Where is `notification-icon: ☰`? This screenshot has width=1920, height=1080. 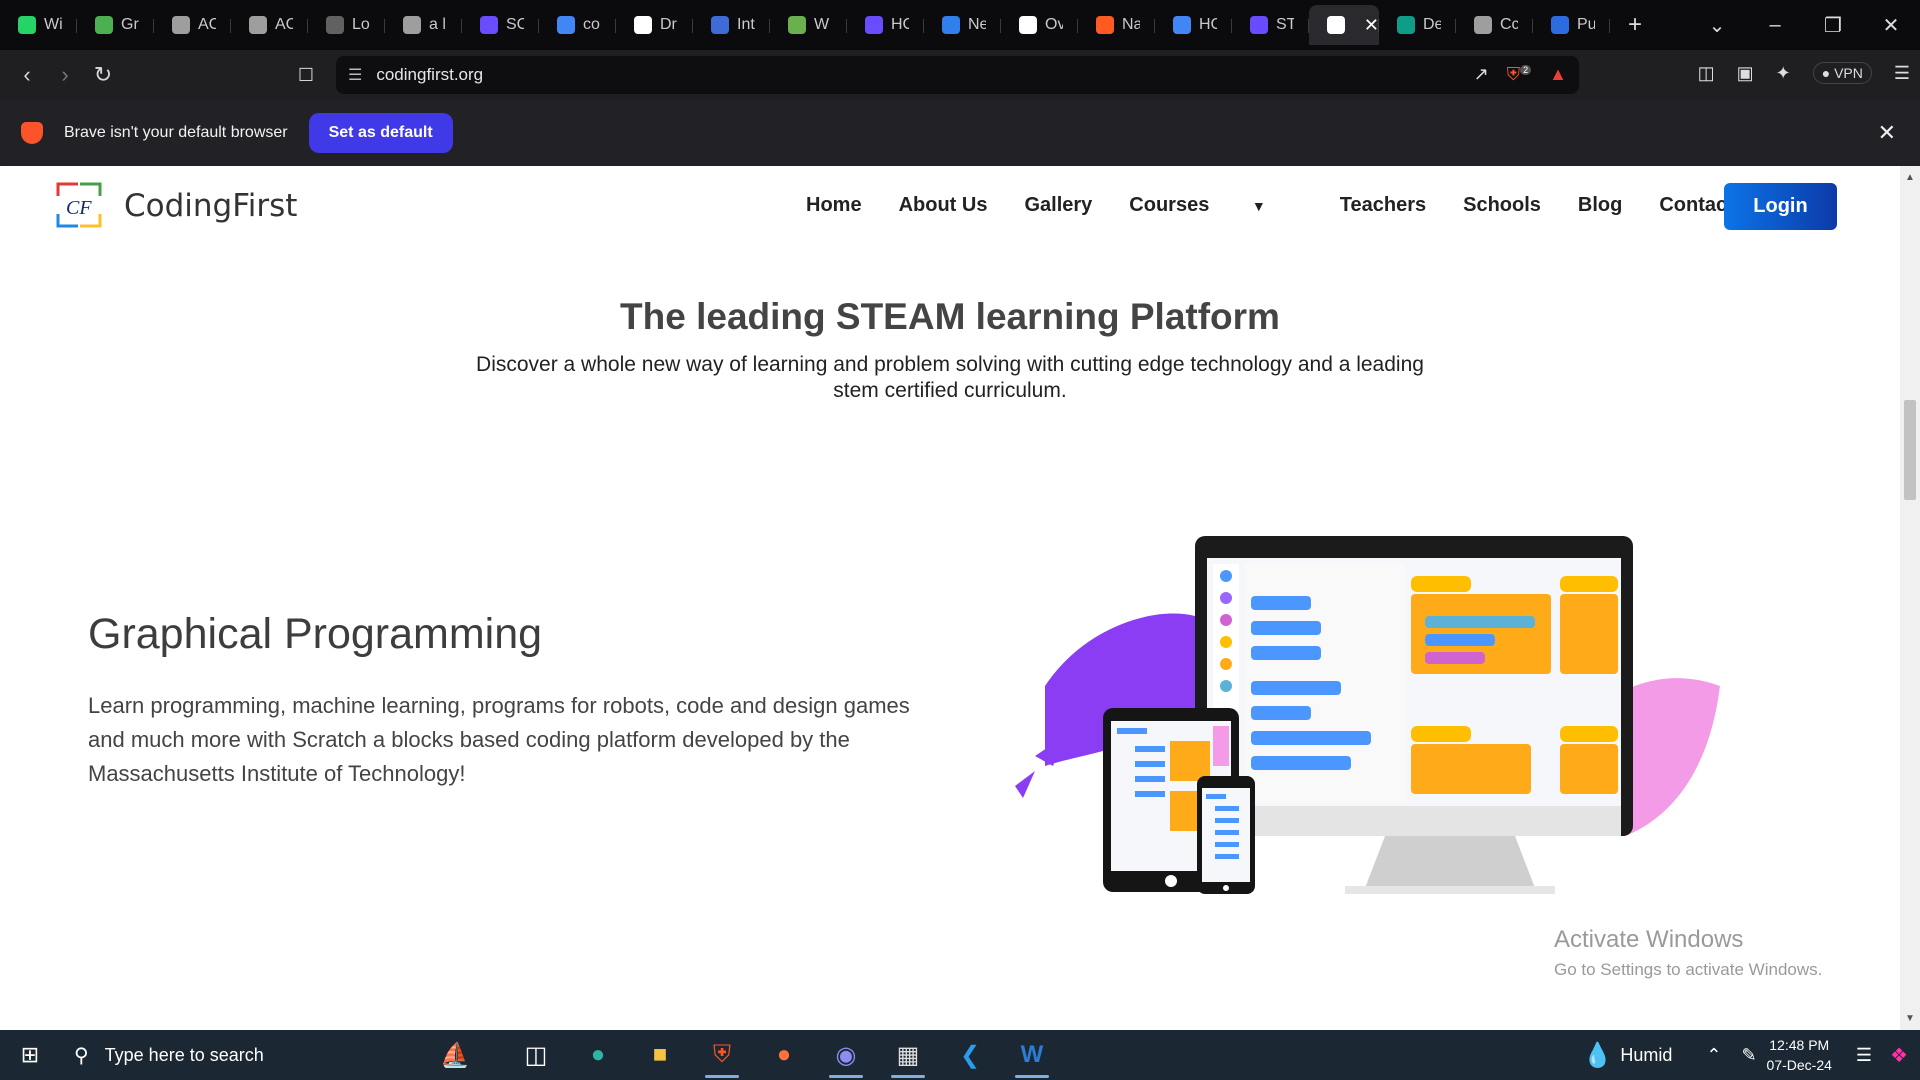 notification-icon: ☰ is located at coordinates (1864, 1055).